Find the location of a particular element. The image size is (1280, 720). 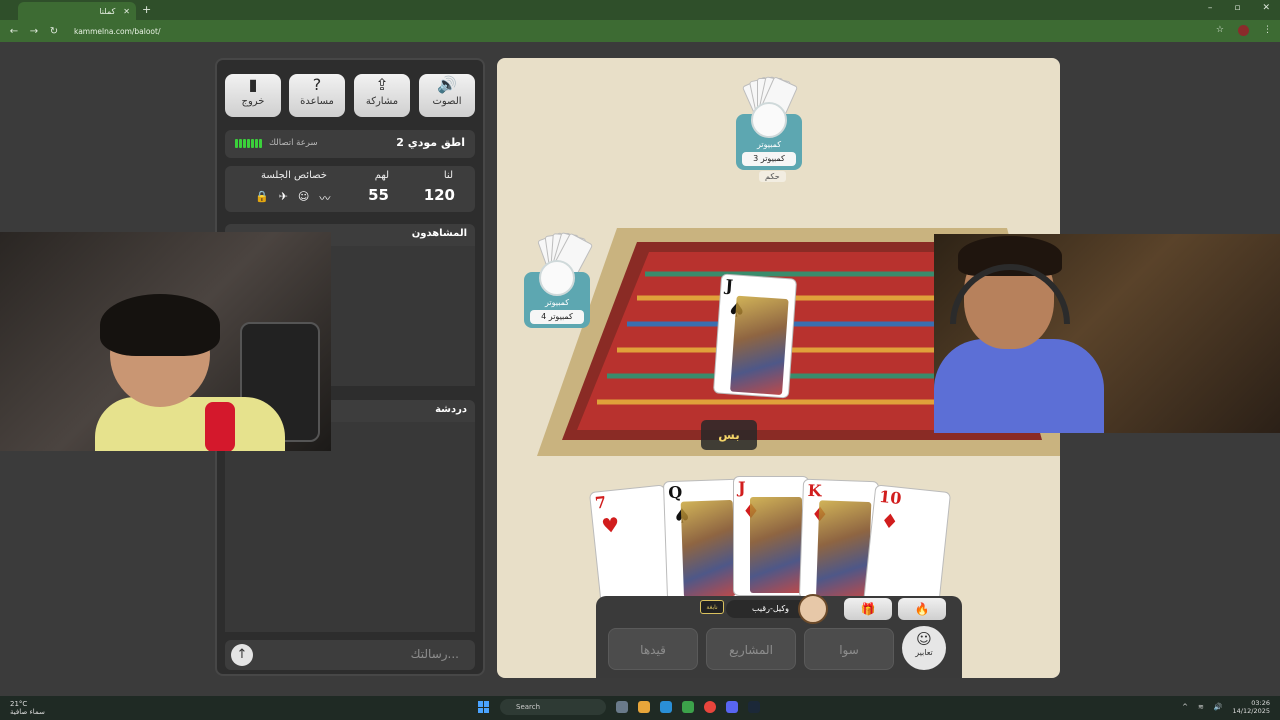

steam-icon is located at coordinates (754, 707).